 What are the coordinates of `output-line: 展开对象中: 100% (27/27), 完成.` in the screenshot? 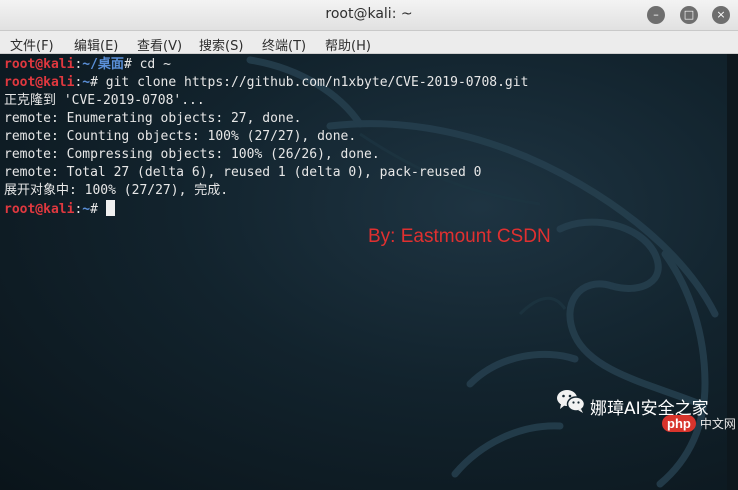 It's located at (116, 190).